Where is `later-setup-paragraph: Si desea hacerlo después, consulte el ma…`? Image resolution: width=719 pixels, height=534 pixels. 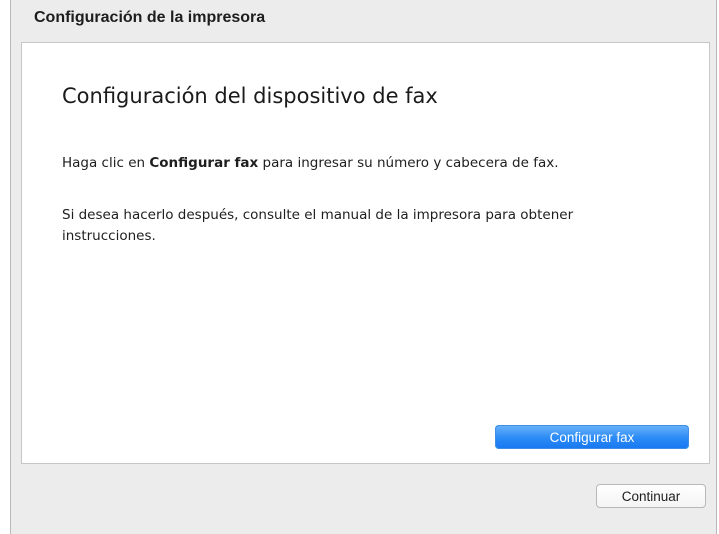 later-setup-paragraph: Si desea hacerlo después, consulte el ma… is located at coordinates (318, 225).